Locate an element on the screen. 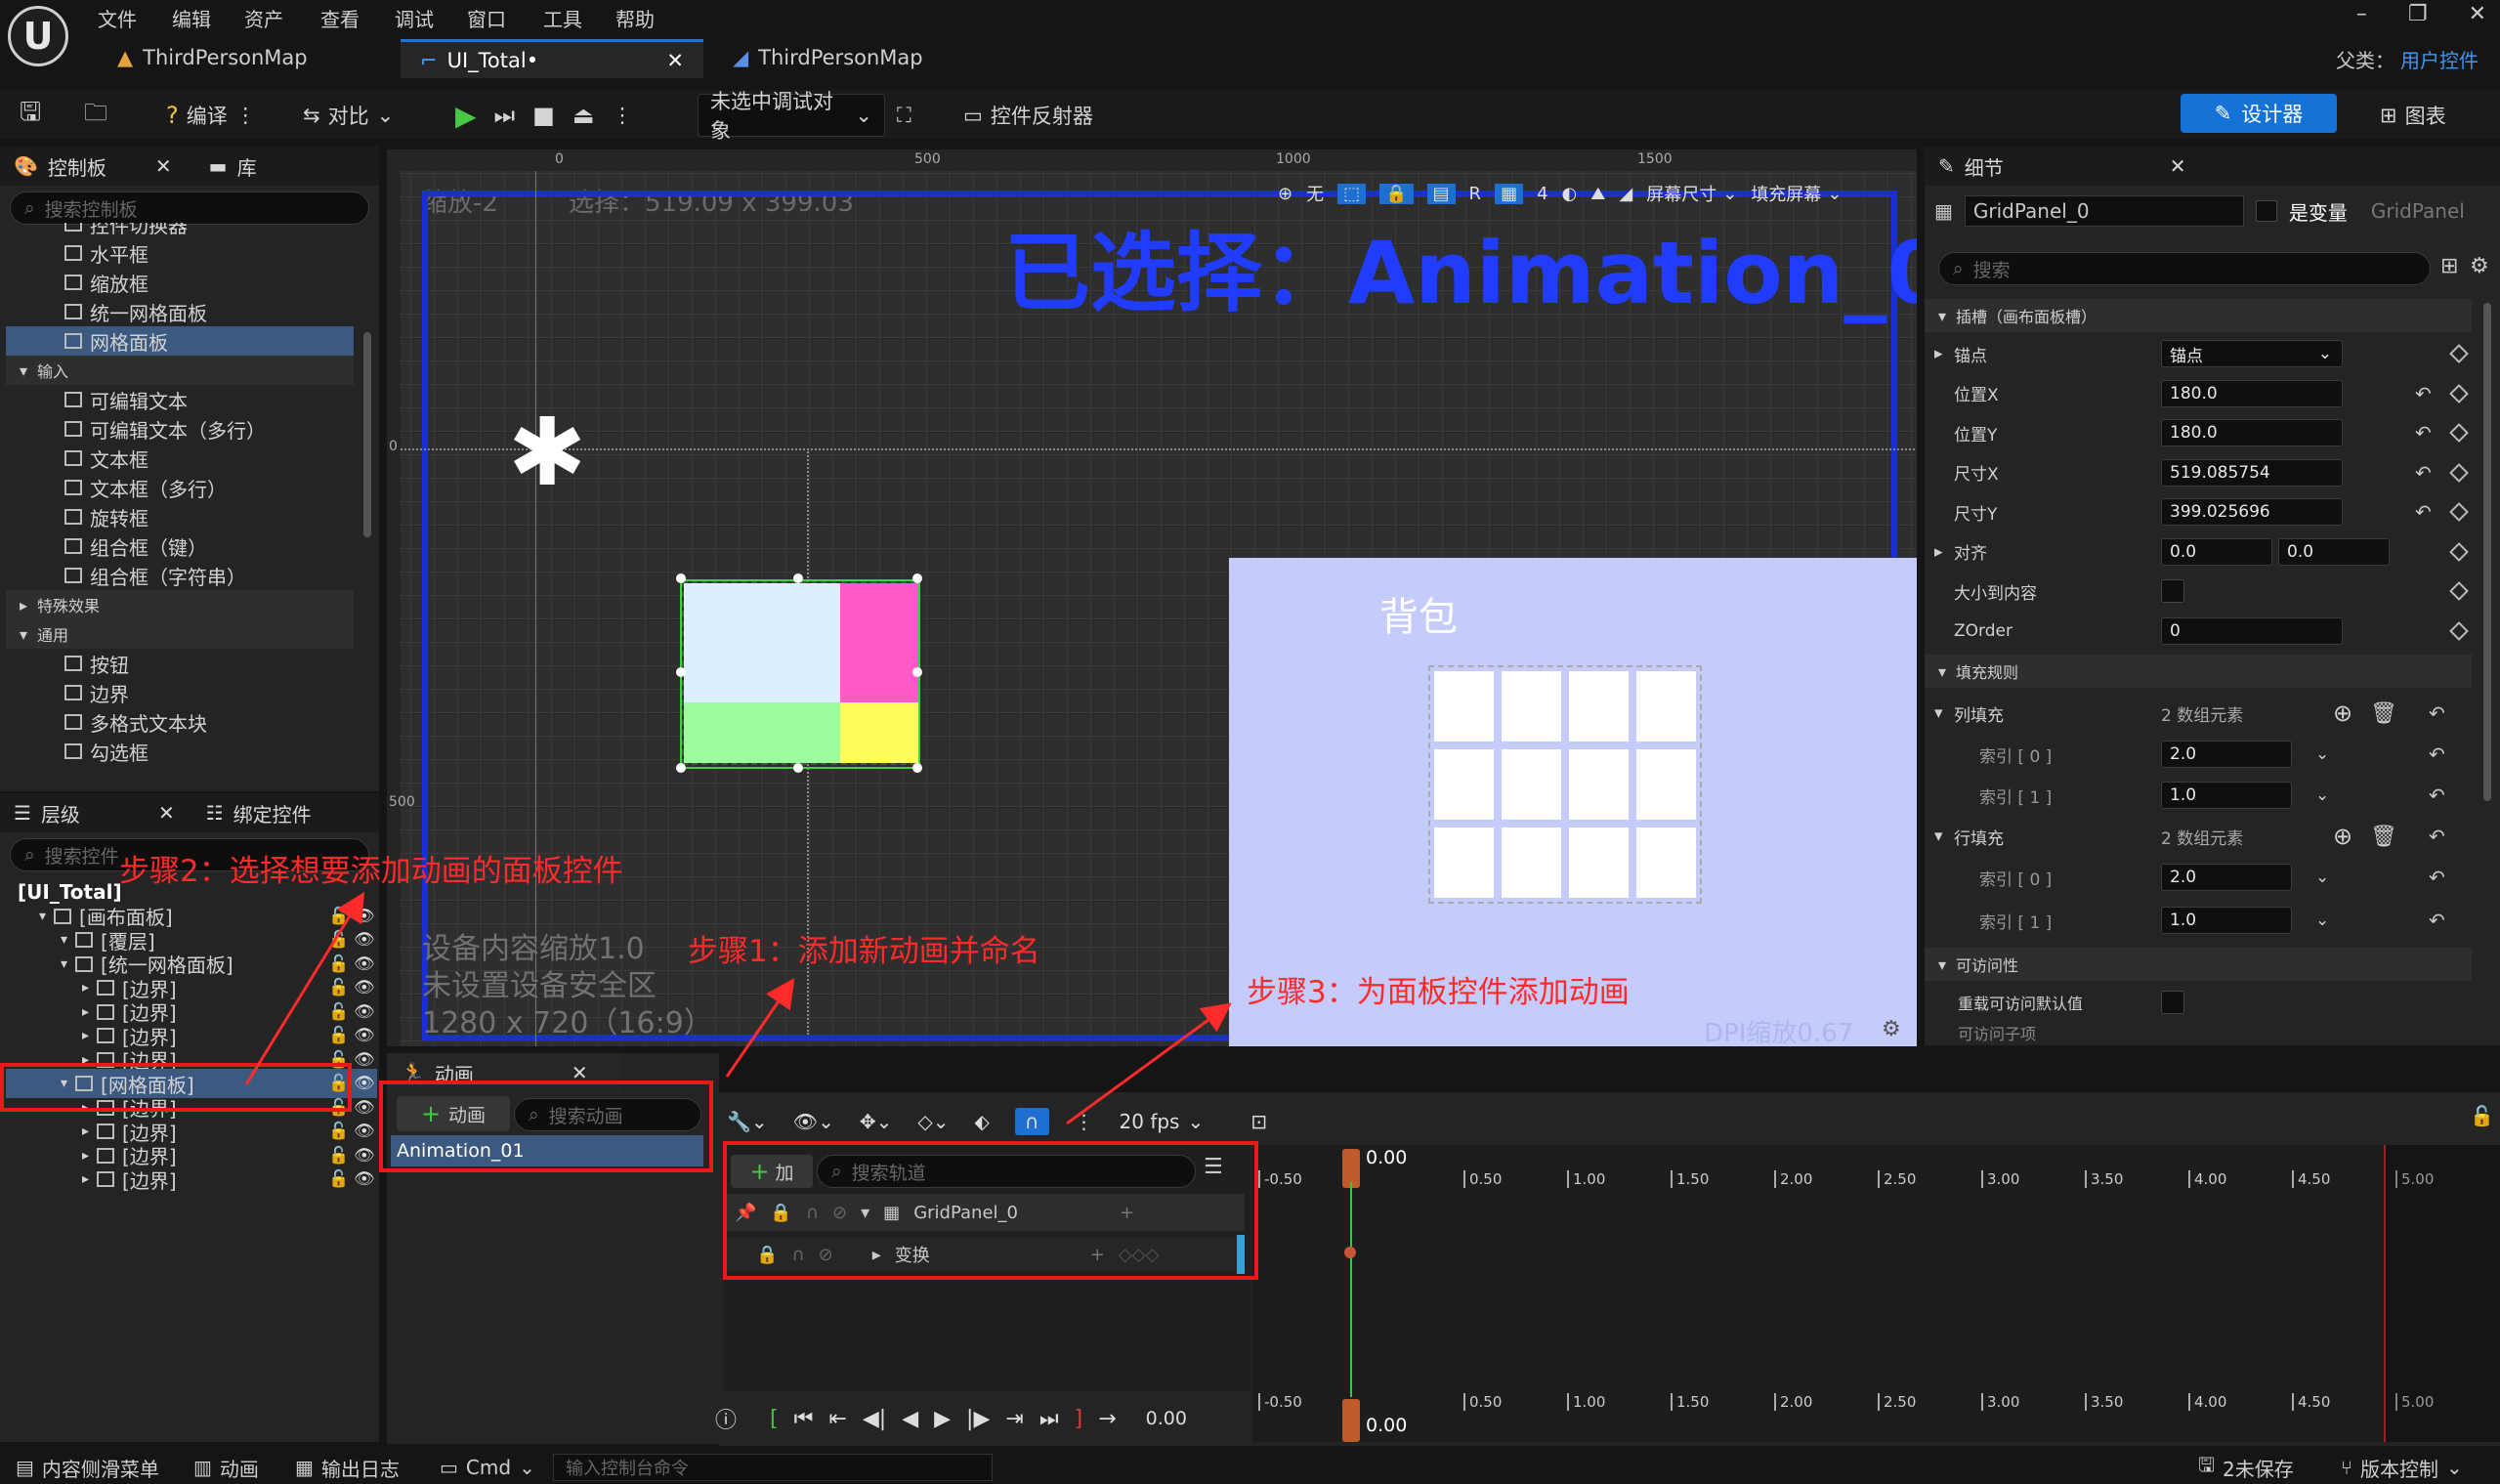  property-input: 180.0 is located at coordinates (2252, 432).